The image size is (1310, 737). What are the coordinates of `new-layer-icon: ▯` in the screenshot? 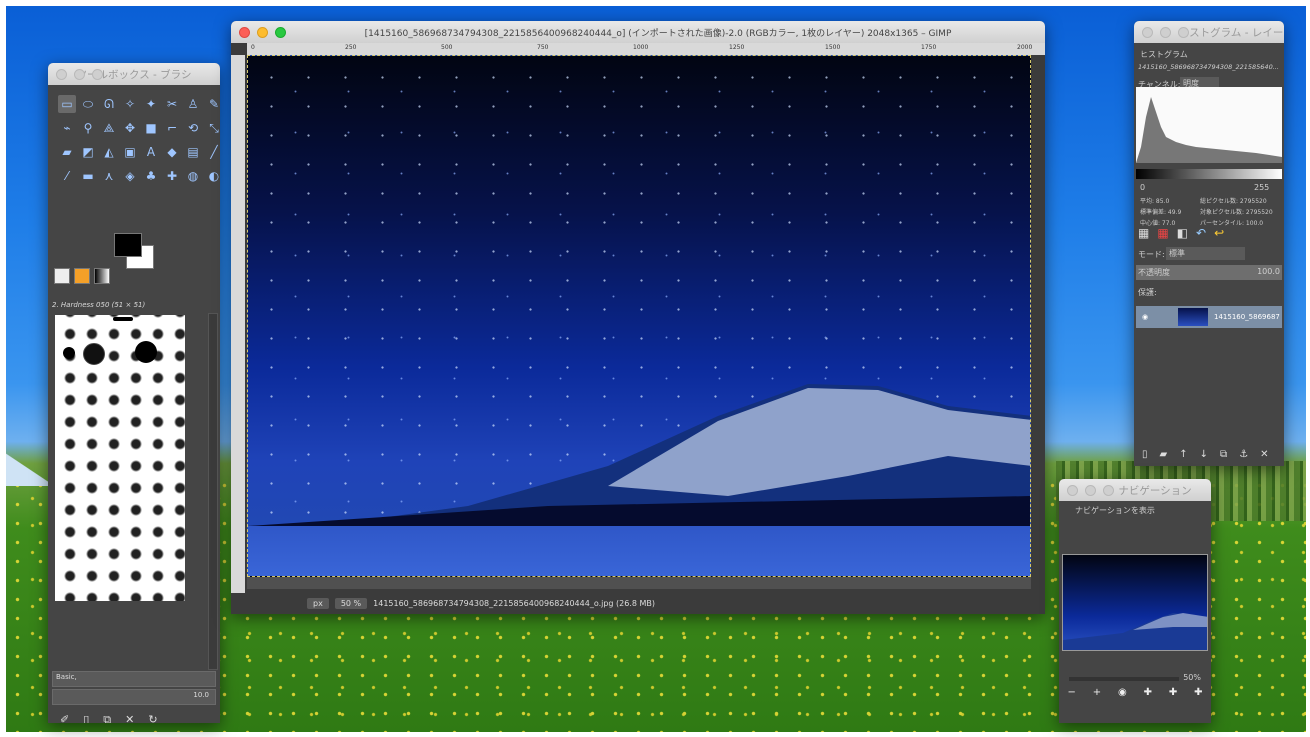 It's located at (1145, 454).